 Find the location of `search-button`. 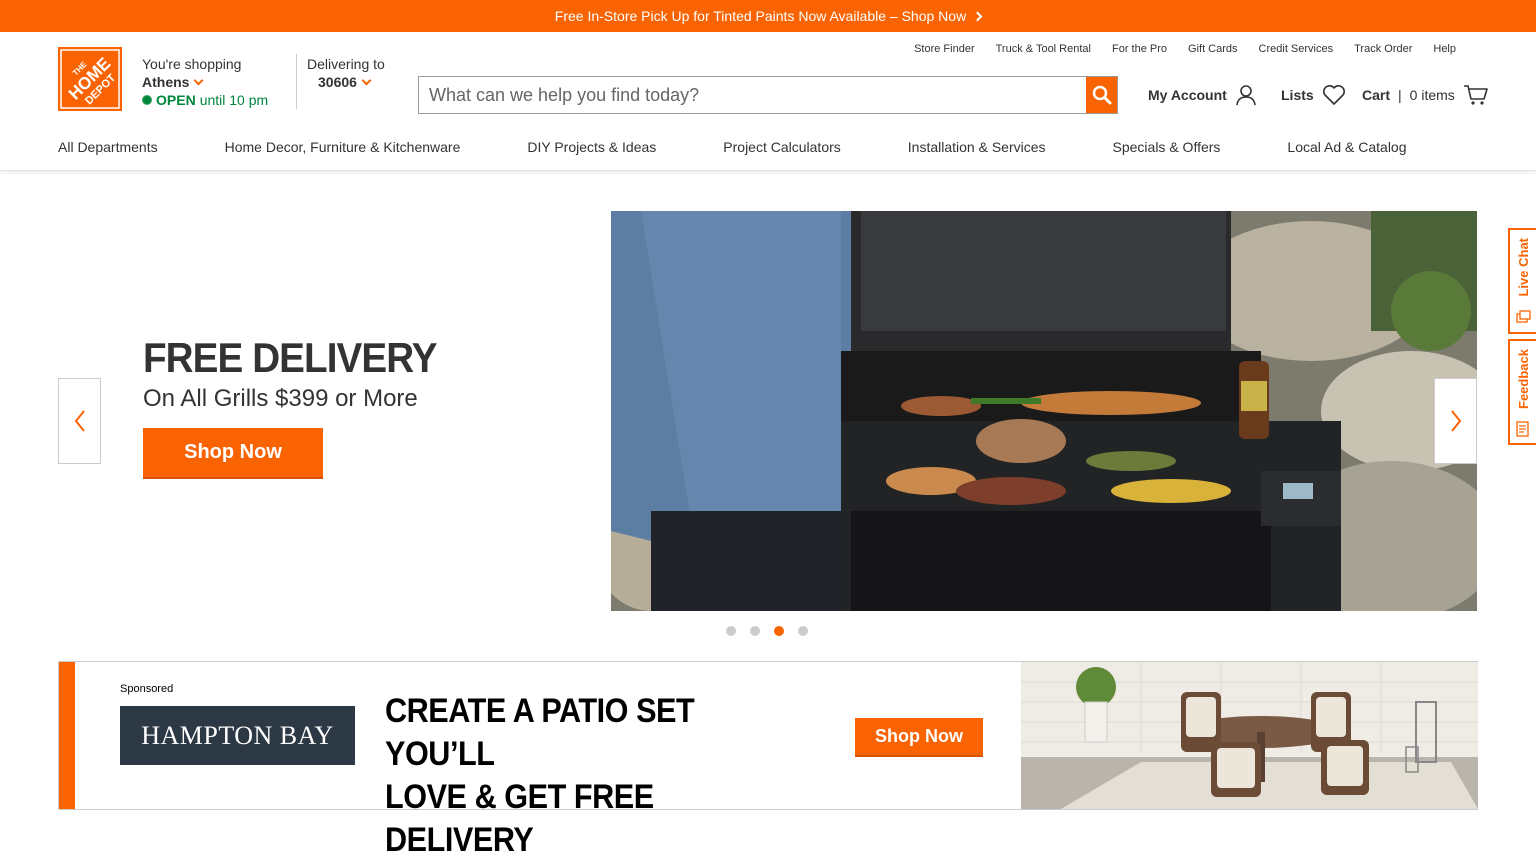

search-button is located at coordinates (1101, 95).